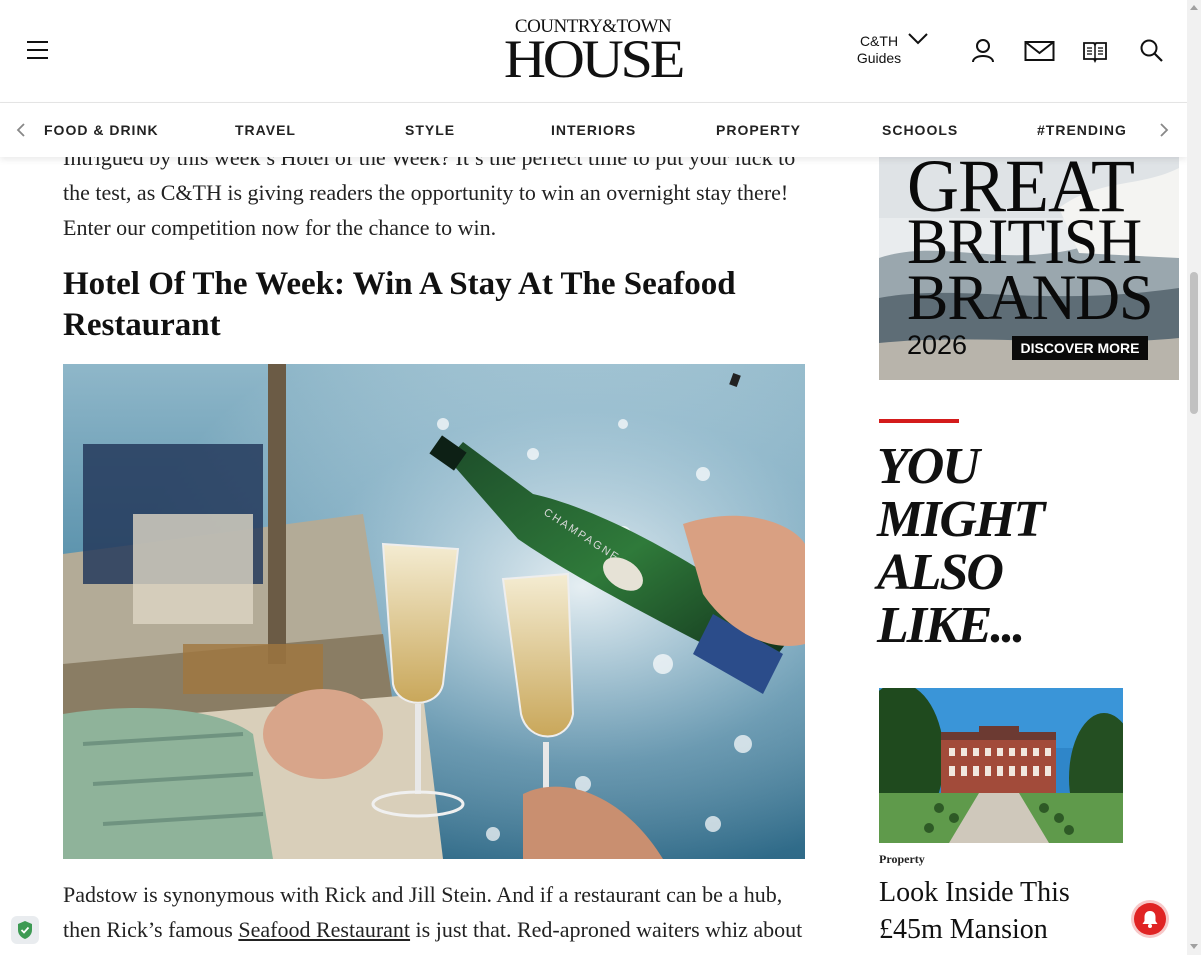 The image size is (1201, 955). I want to click on great-british-brands-ad: GREAT BRITISH BRANDS 2026 DISCOVER MORE, so click(1029, 264).